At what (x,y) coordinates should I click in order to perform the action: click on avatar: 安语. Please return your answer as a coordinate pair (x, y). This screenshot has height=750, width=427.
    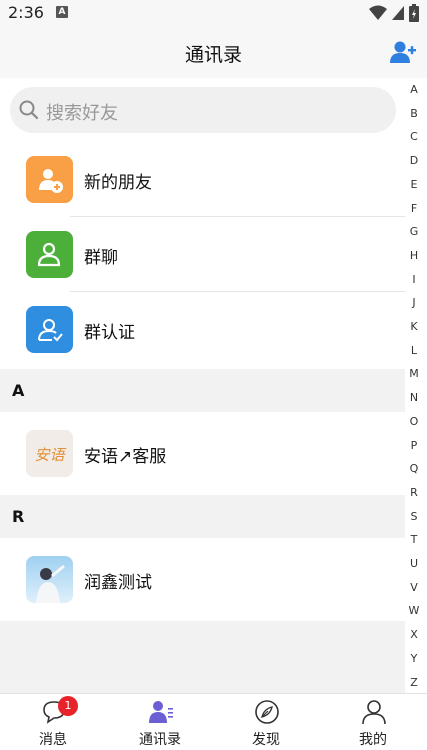
    Looking at the image, I should click on (49, 453).